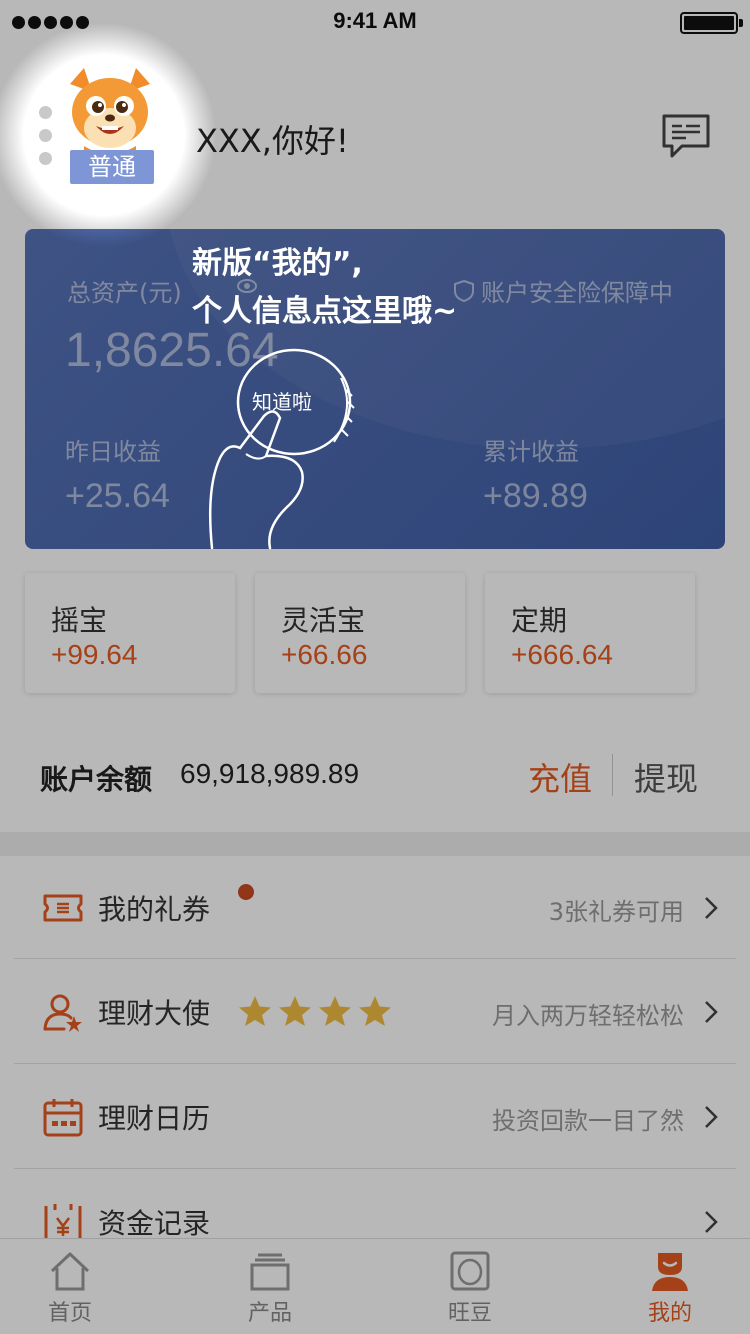  I want to click on menu-item-hint: 投资回款一目了然, so click(588, 1121).